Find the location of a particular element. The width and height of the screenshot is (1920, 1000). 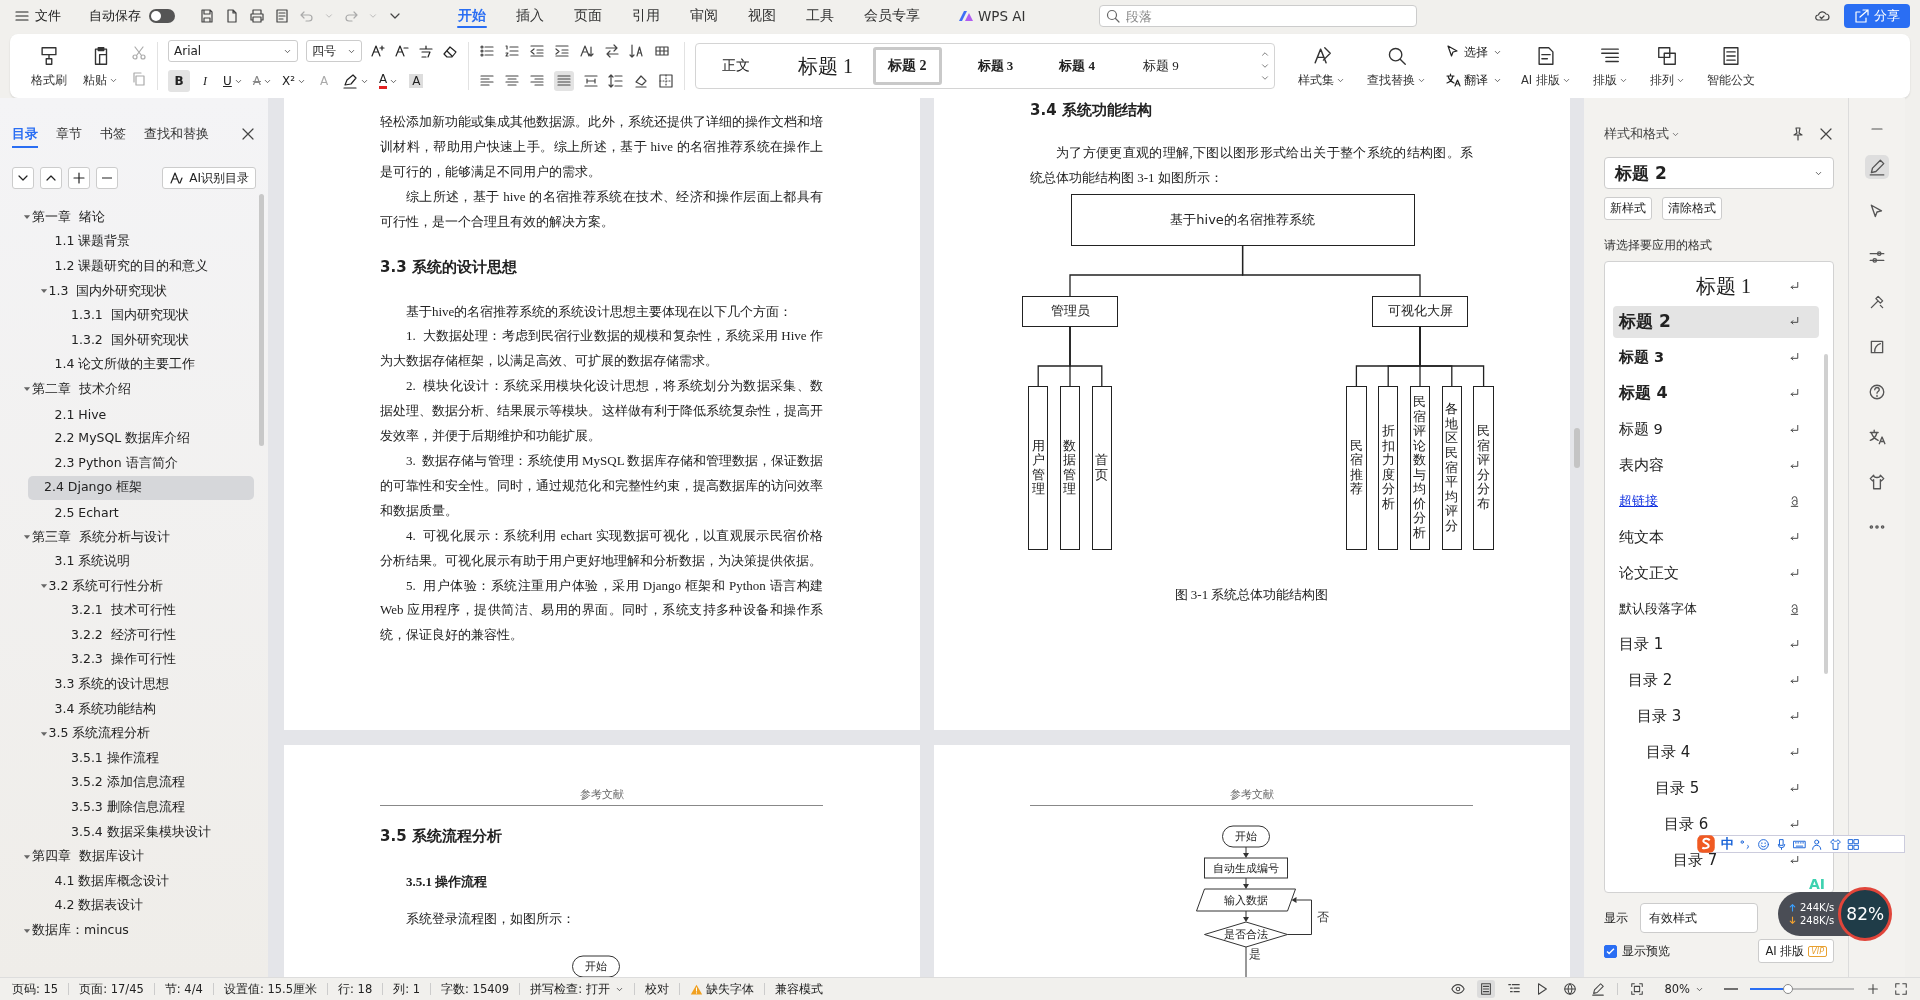

scrollbar is located at coordinates (261, 320).